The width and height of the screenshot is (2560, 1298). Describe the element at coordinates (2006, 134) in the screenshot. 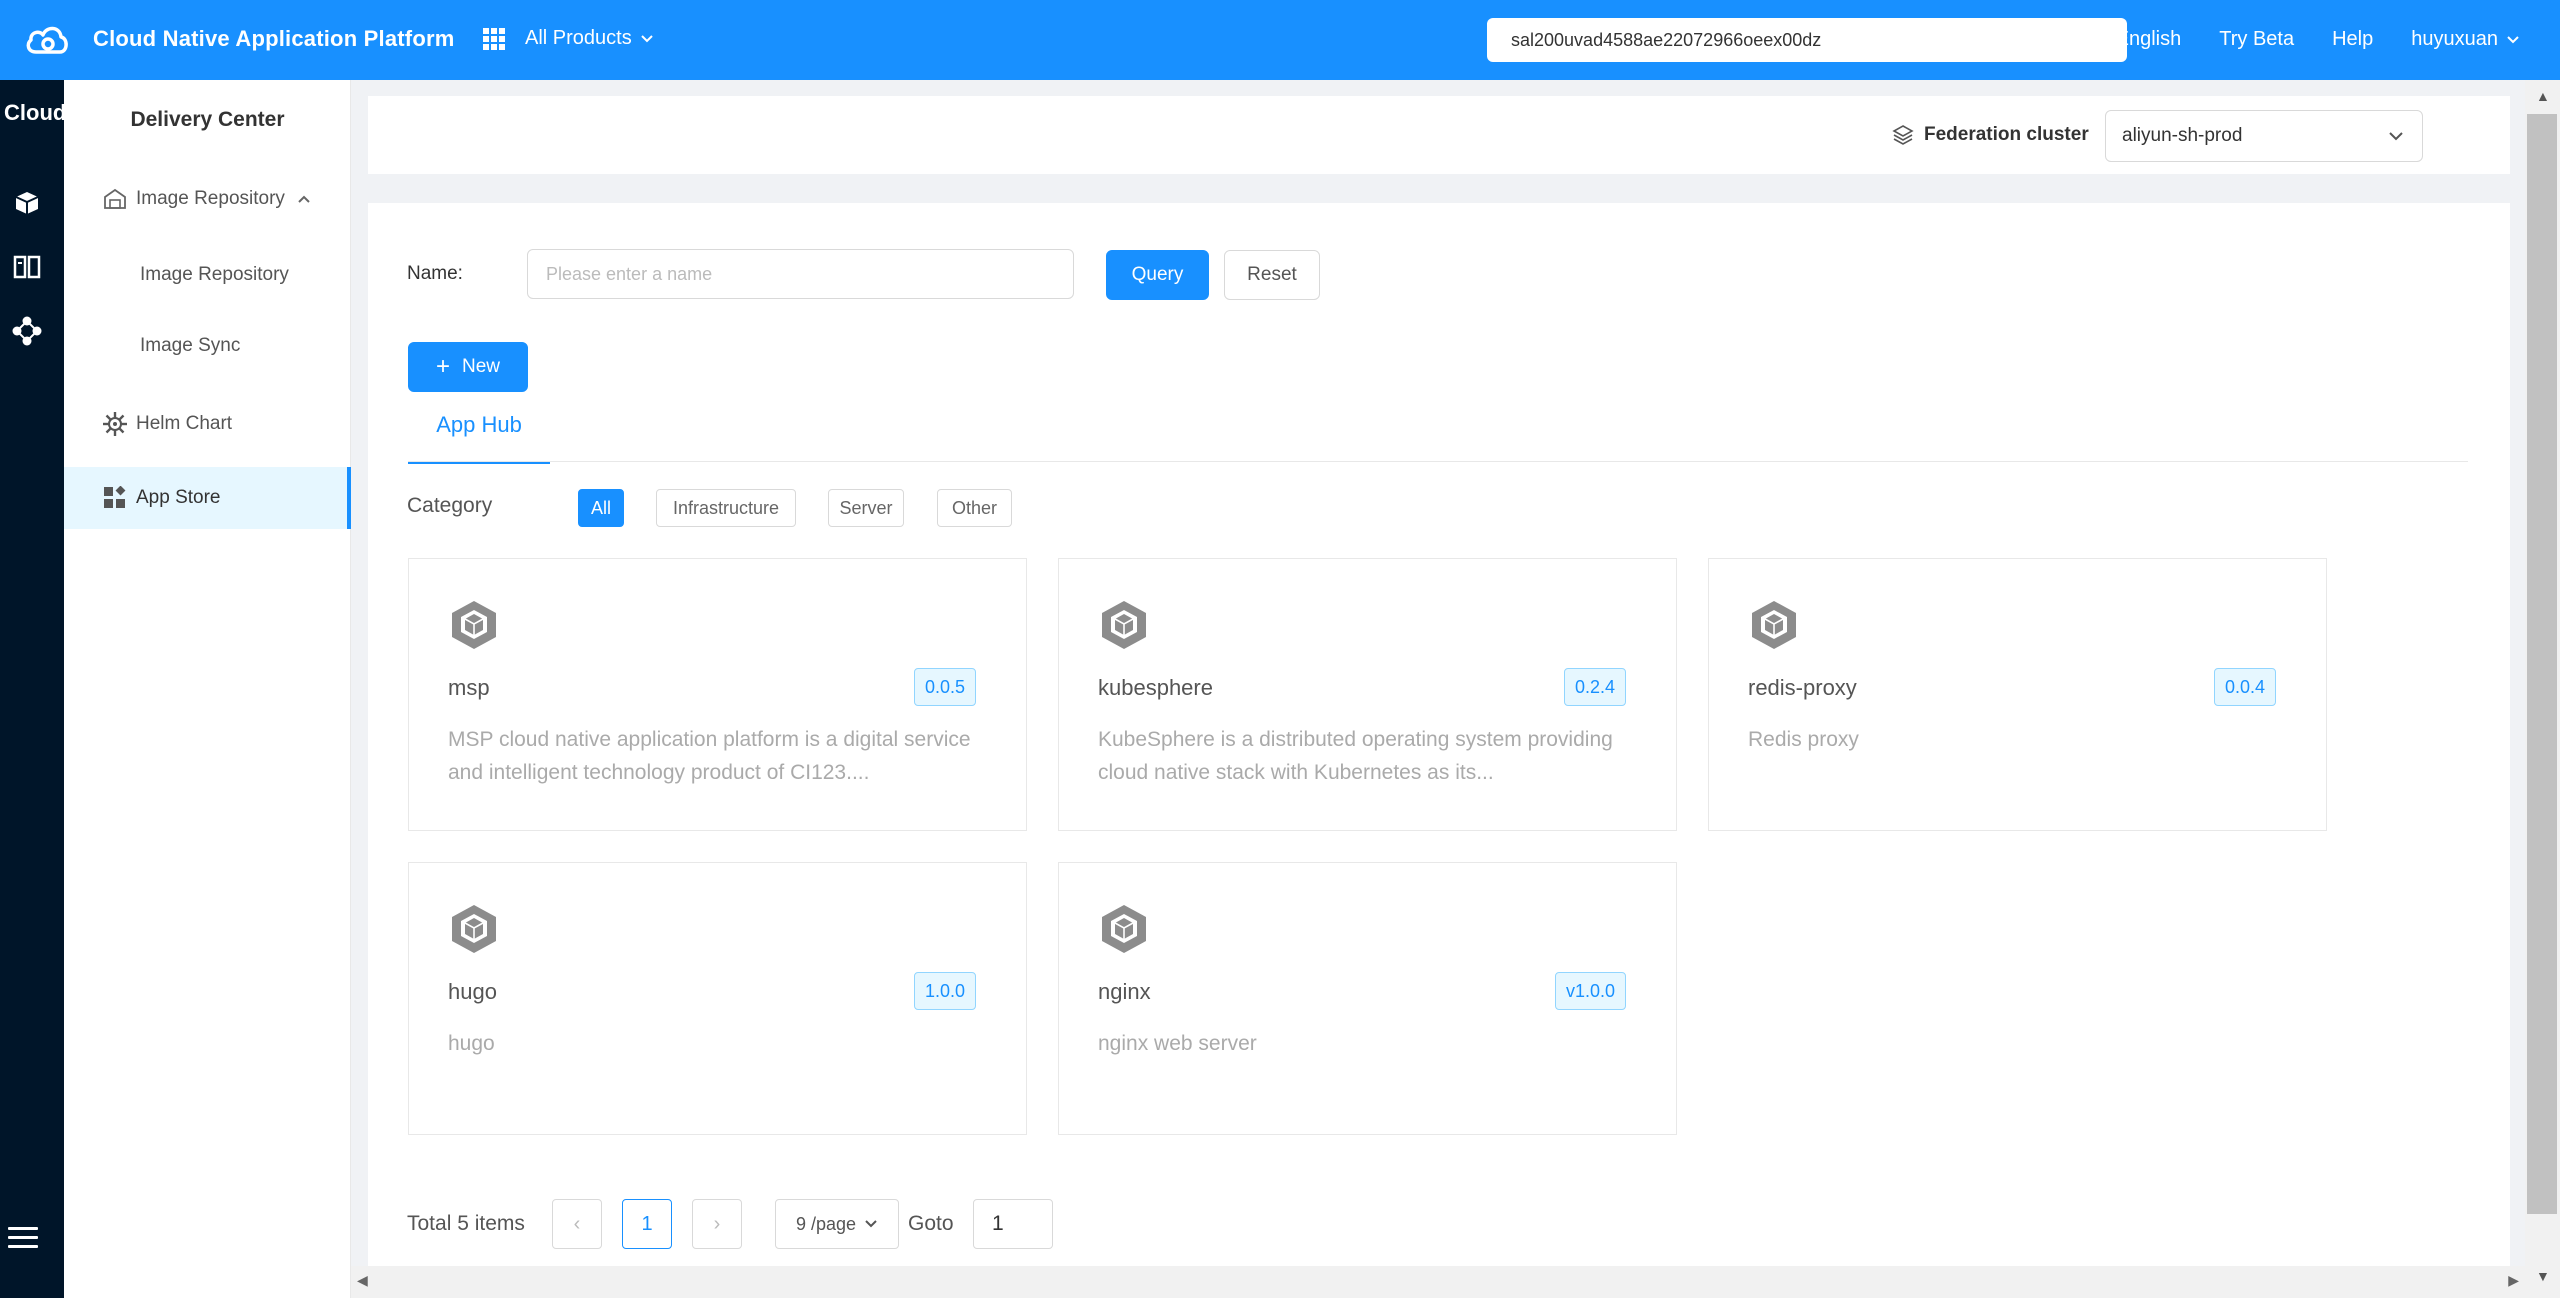

I see `cluster-label-text: Federation cluster` at that location.